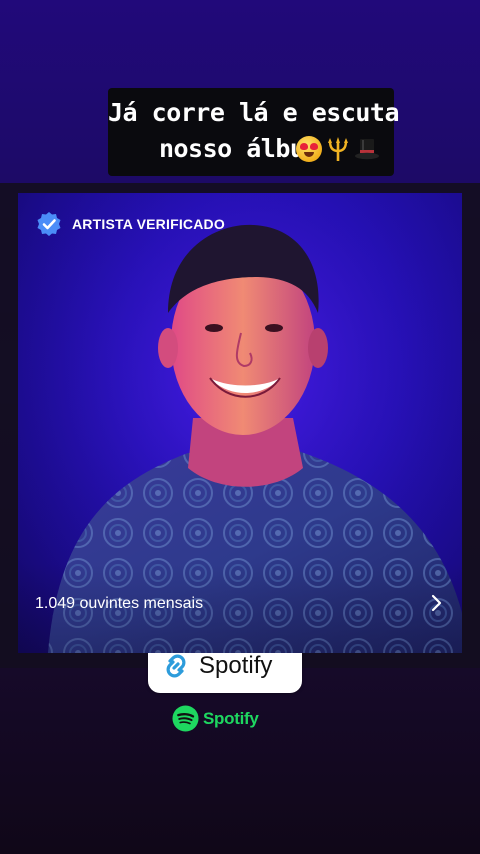 The image size is (480, 854). Describe the element at coordinates (254, 132) in the screenshot. I see `story-caption: Já corre lá e escuta nosso álbum` at that location.